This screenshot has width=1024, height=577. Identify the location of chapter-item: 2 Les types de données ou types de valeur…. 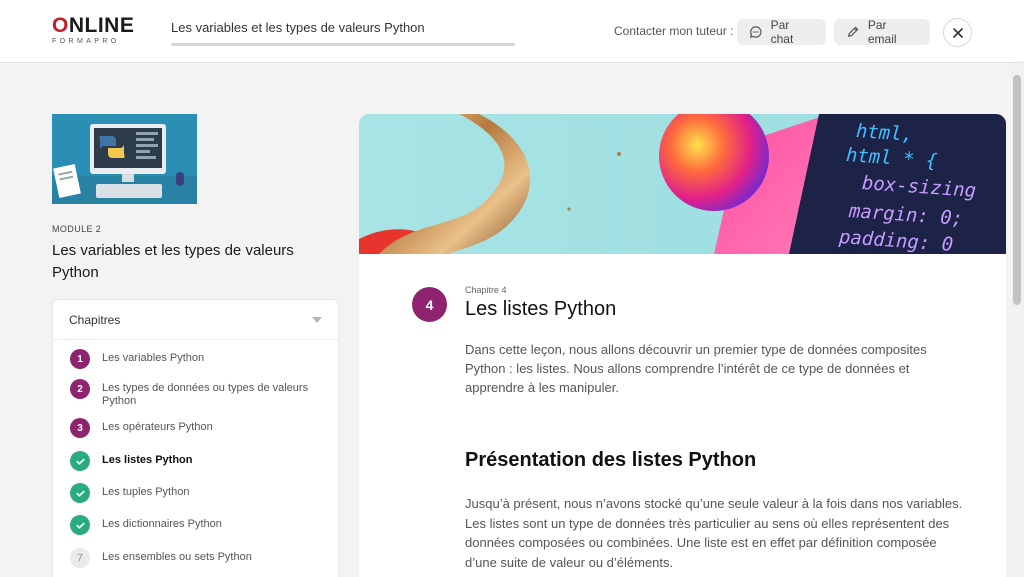
(196, 393).